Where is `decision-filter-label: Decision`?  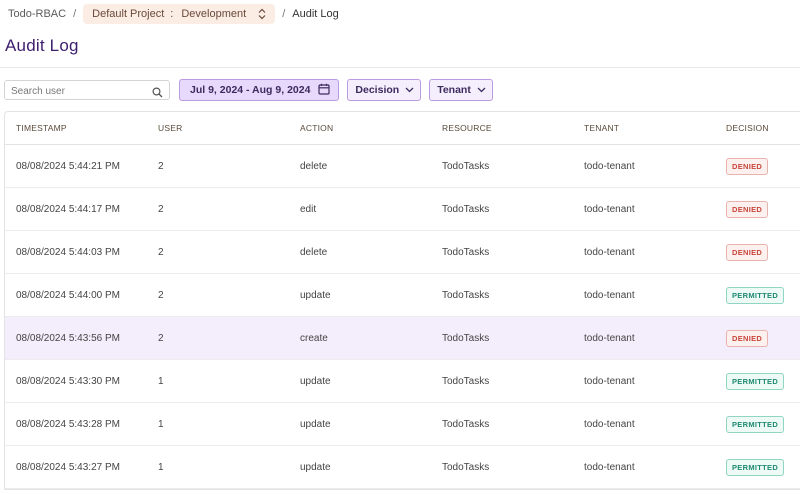 decision-filter-label: Decision is located at coordinates (377, 90).